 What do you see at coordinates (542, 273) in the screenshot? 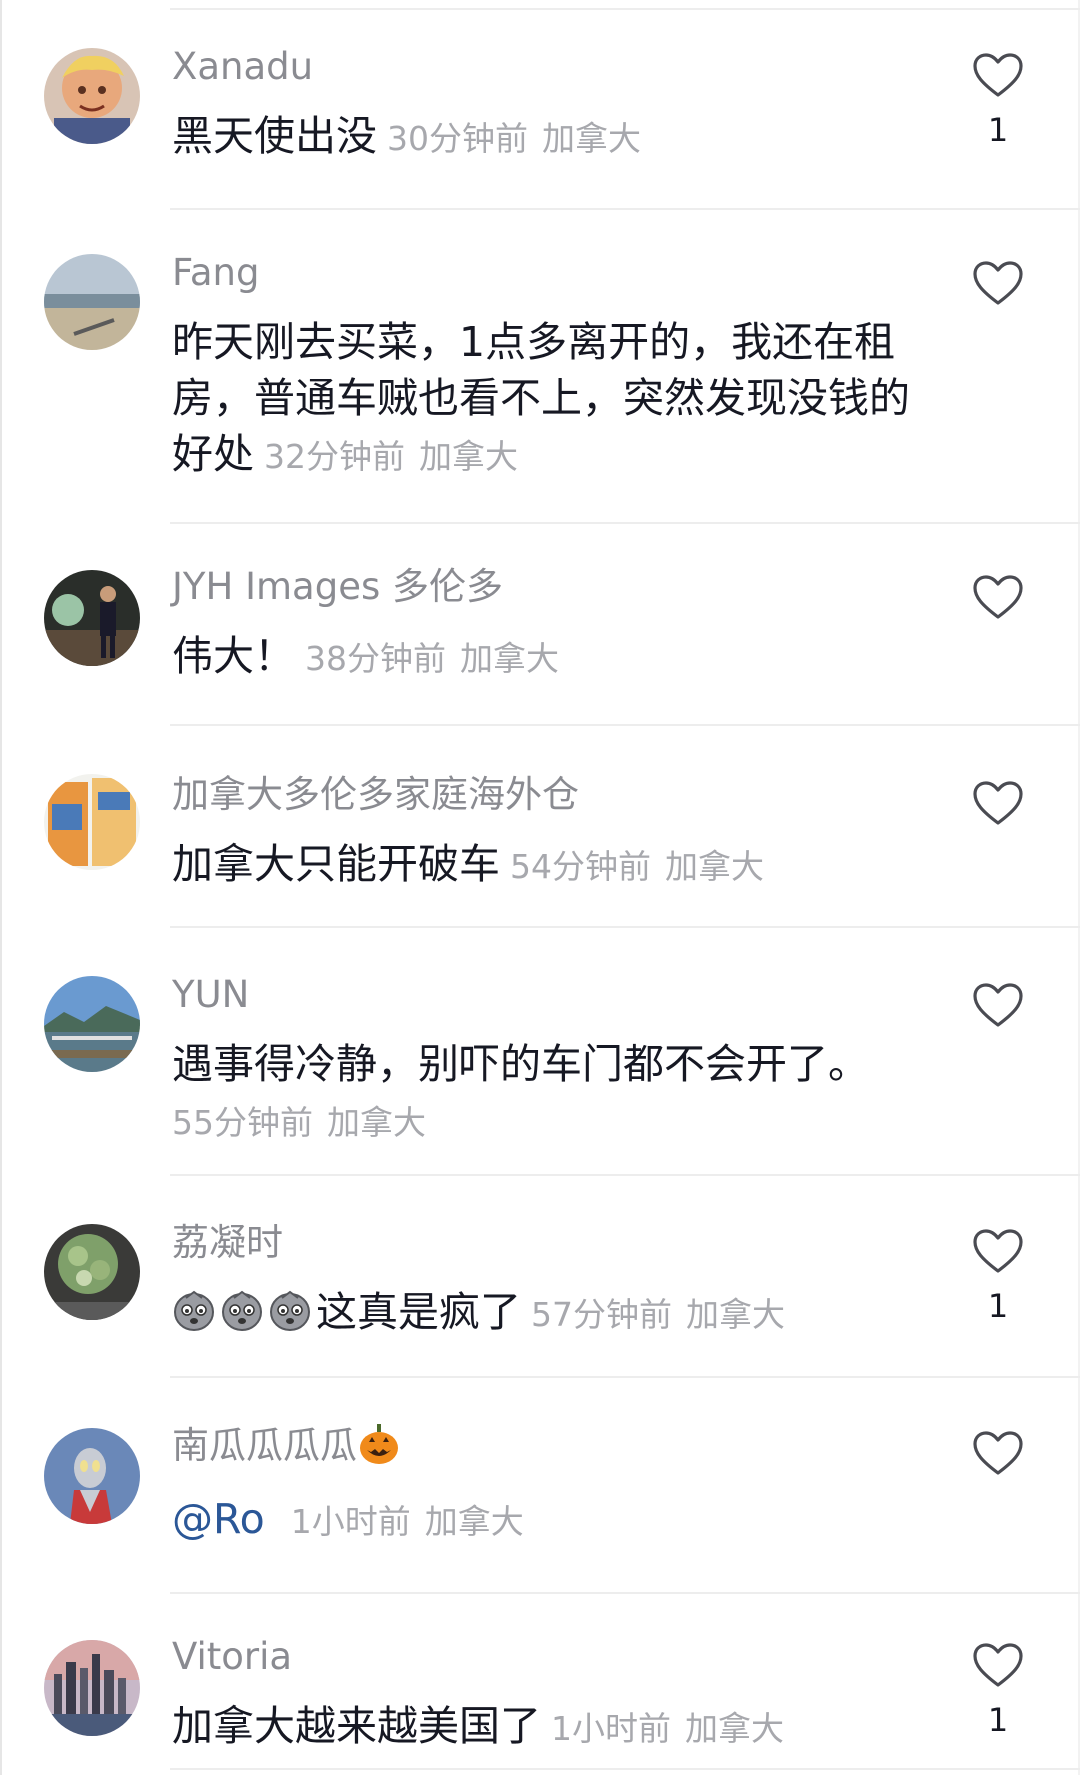
I see `username: Fang` at bounding box center [542, 273].